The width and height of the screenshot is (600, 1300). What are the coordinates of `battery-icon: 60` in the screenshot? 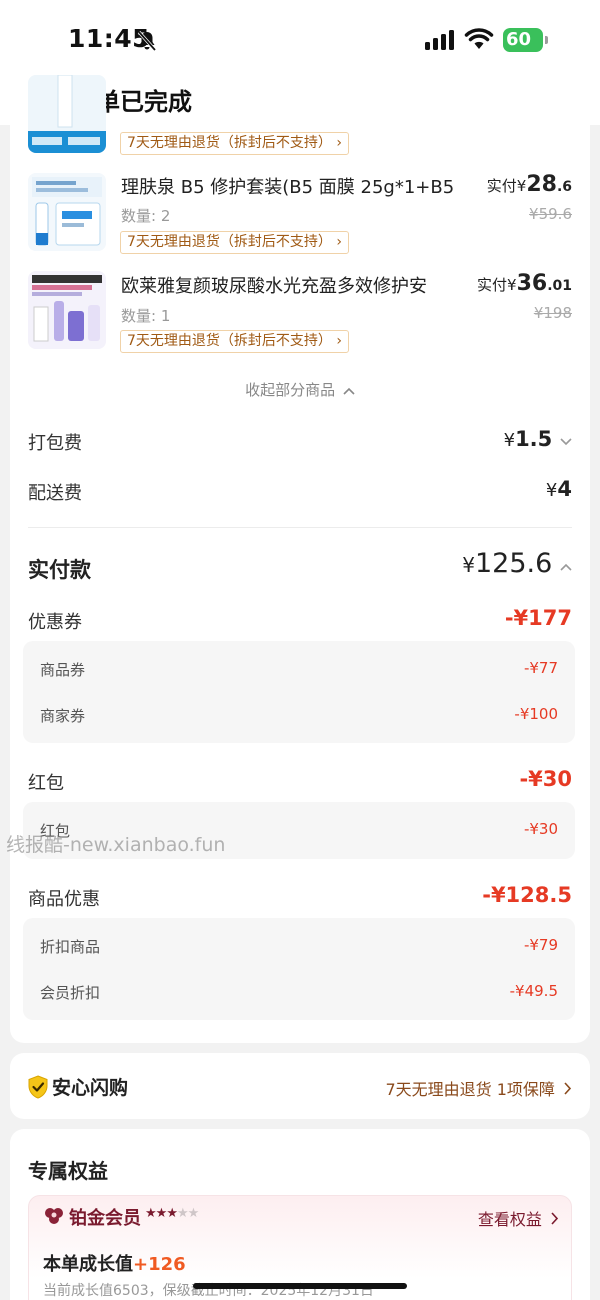 It's located at (525, 40).